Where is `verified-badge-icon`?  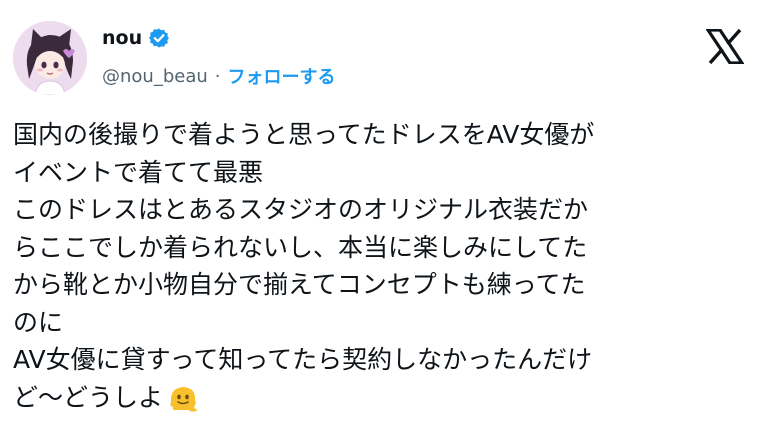
verified-badge-icon is located at coordinates (159, 38).